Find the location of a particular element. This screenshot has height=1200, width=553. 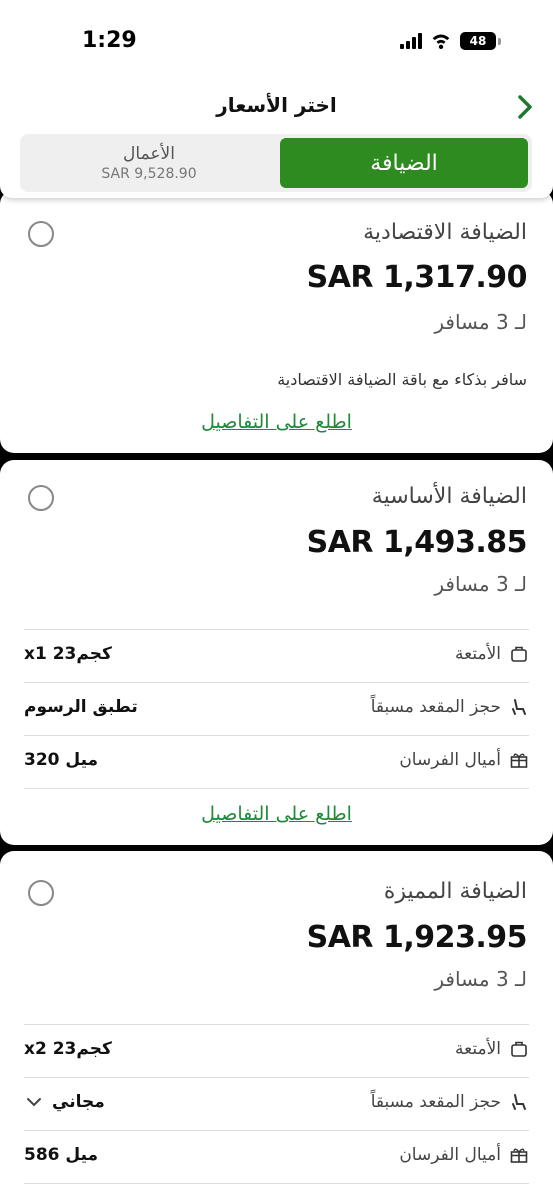

tab-business: الأعمال SAR 9,528.90 is located at coordinates (149, 163).